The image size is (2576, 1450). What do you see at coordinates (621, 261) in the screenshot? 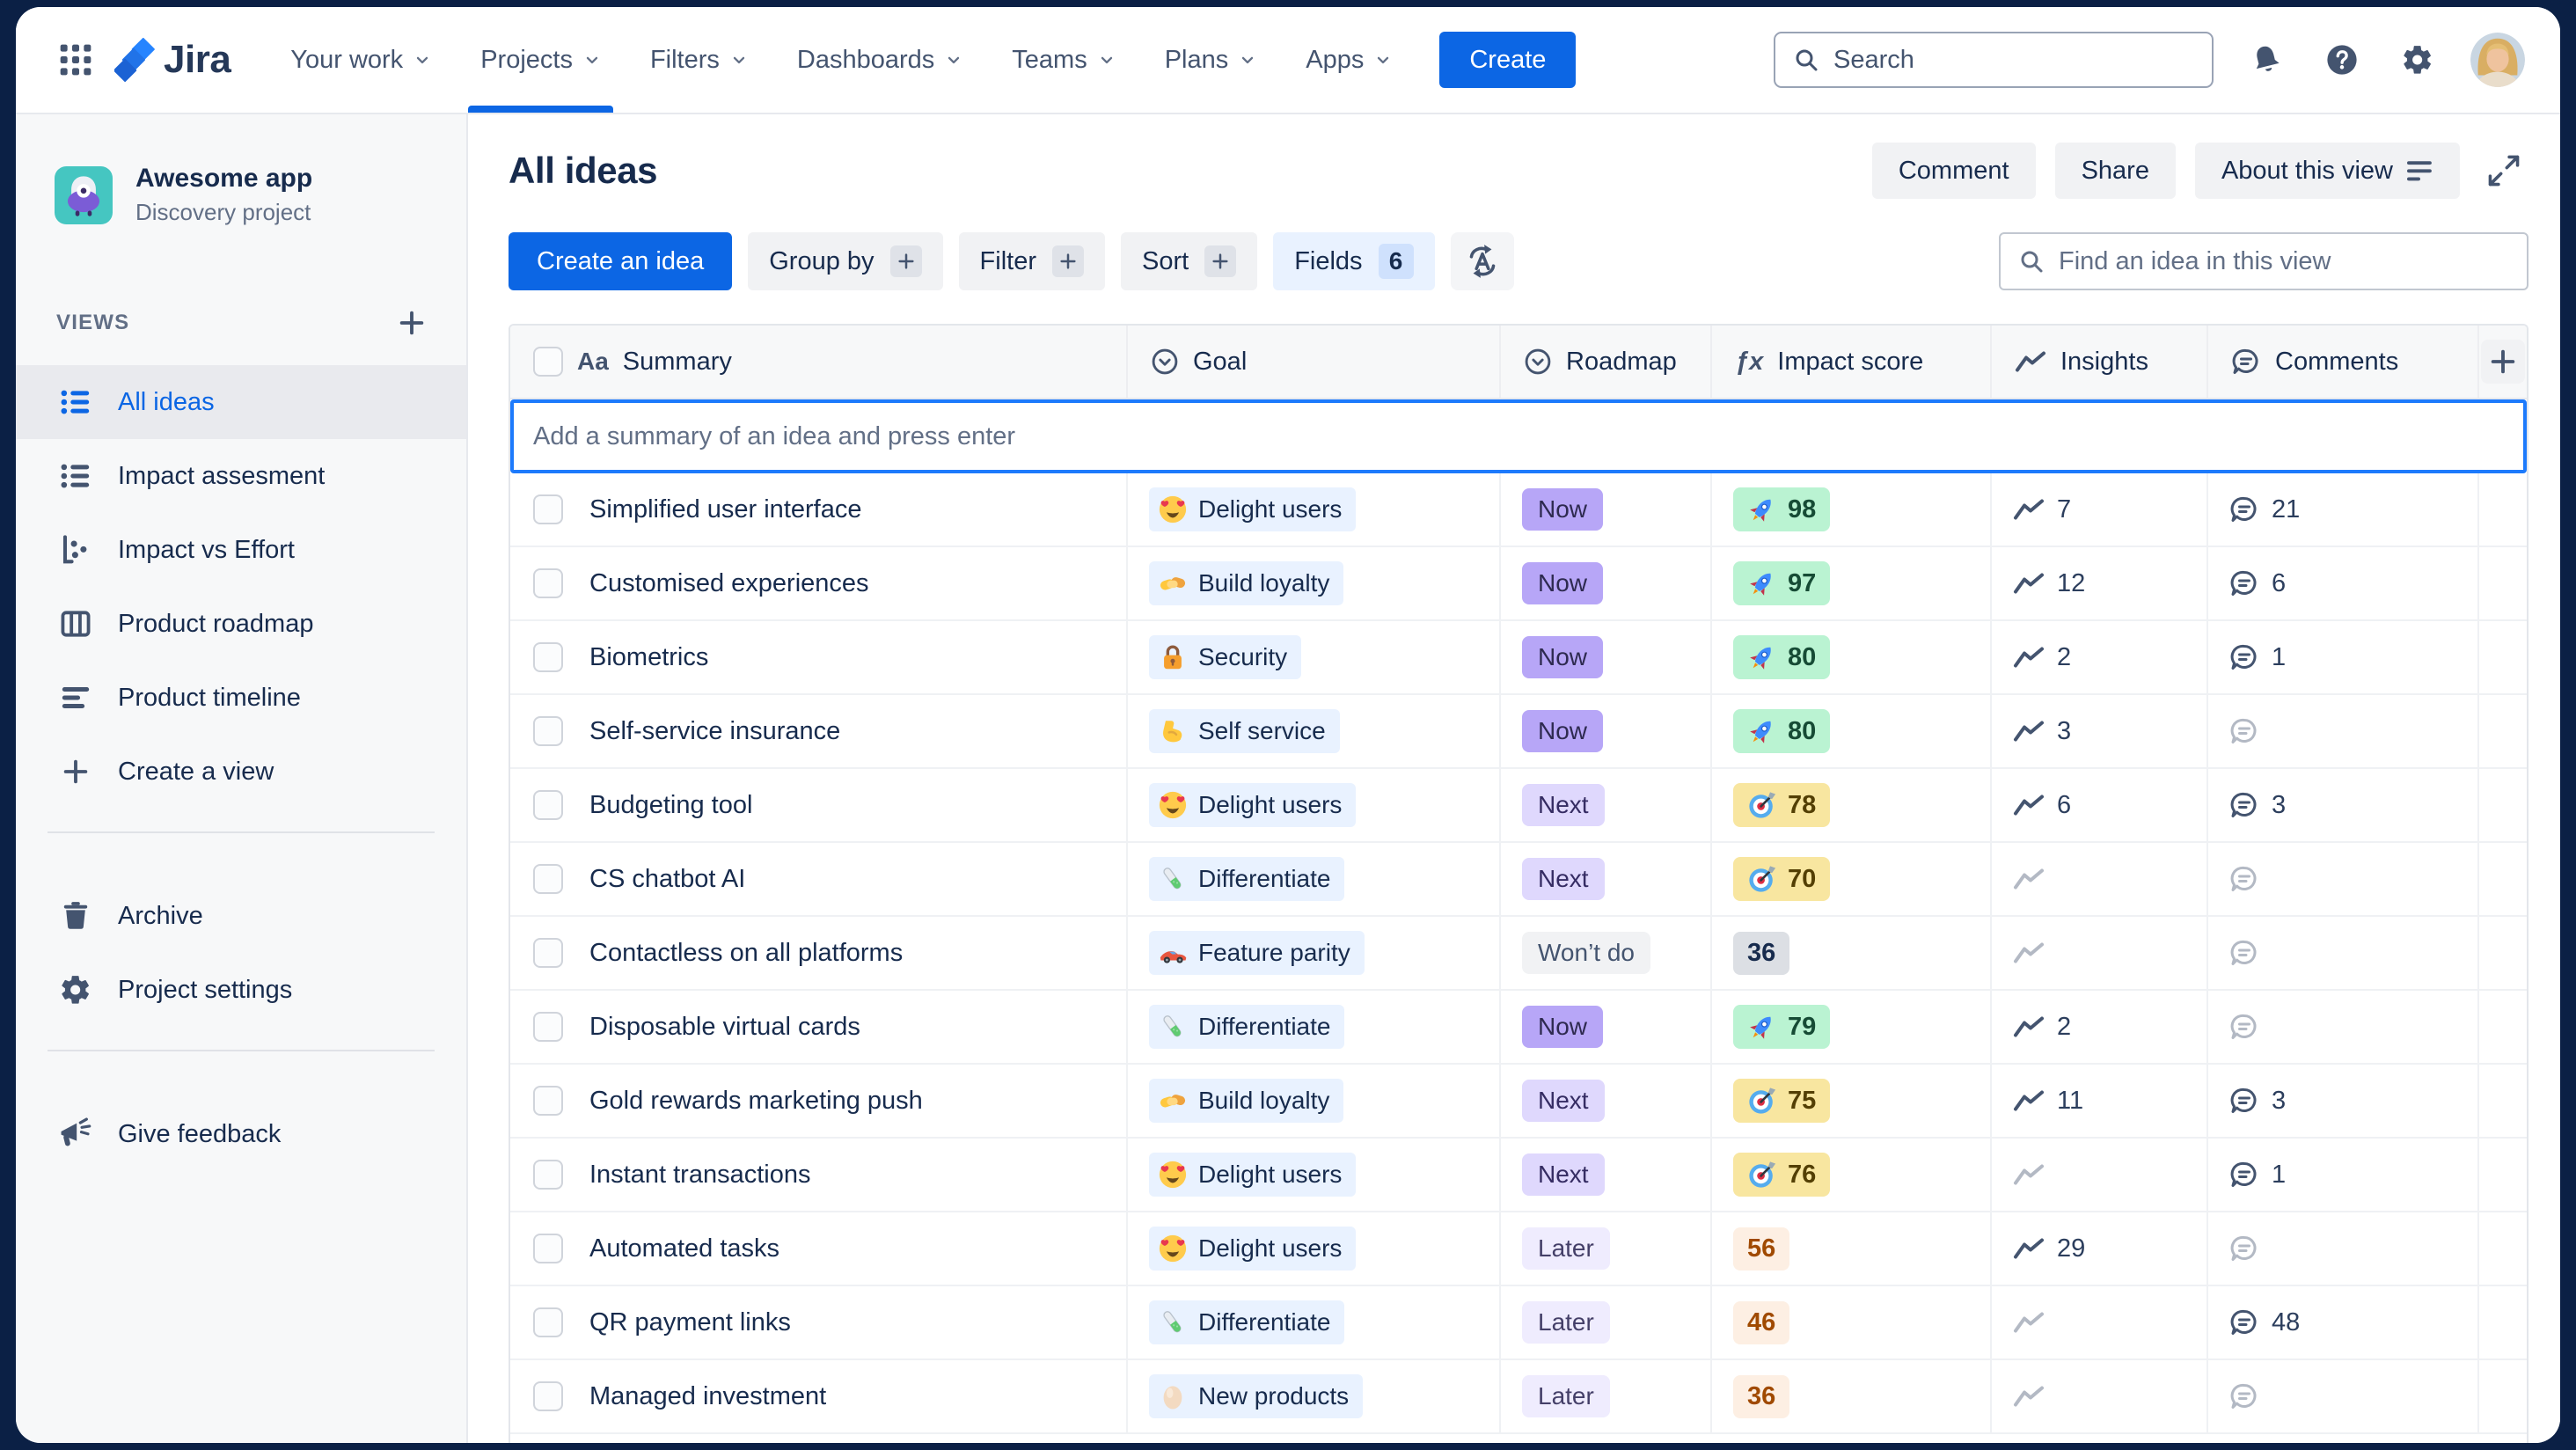
I see `create-idea-button: Create an idea` at bounding box center [621, 261].